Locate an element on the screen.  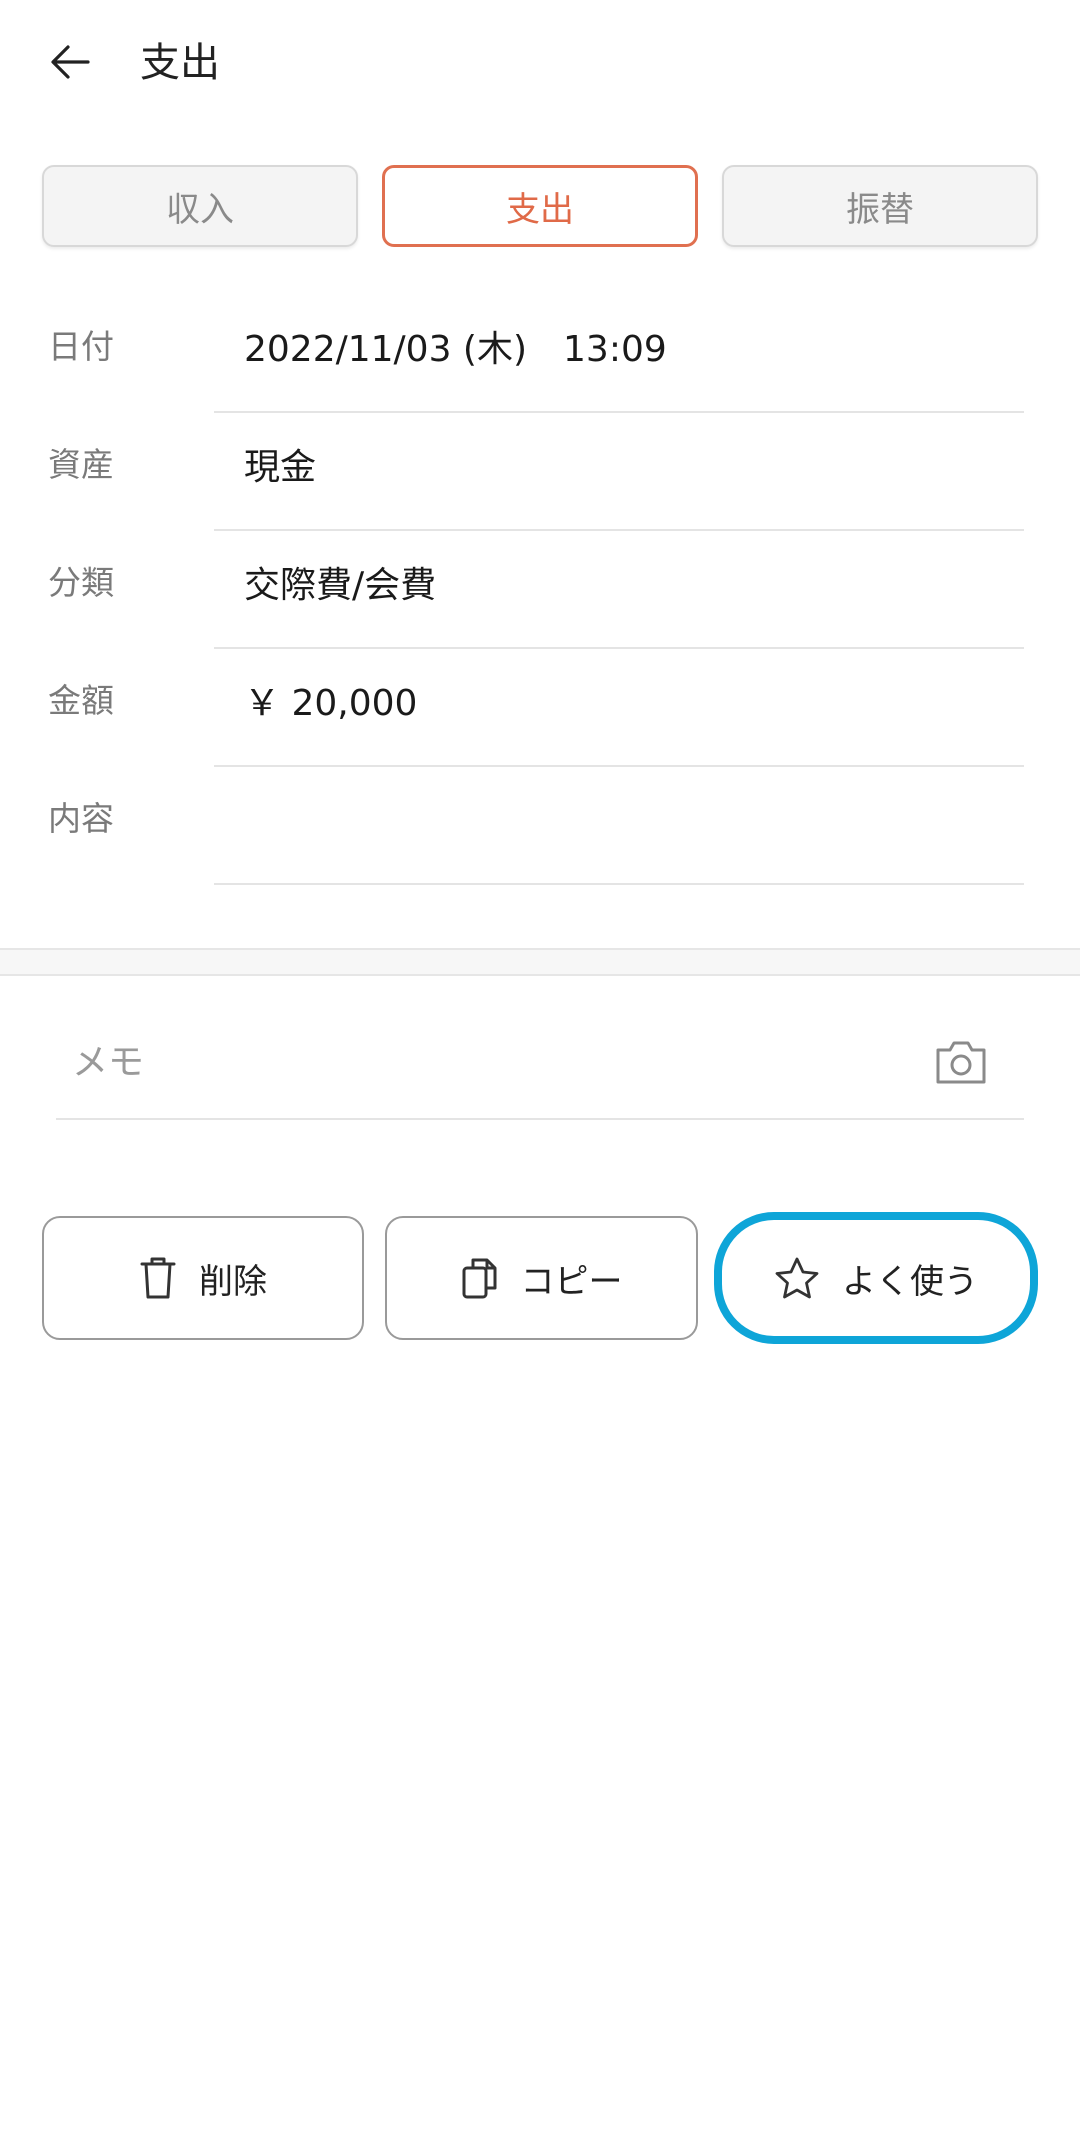
section-divider is located at coordinates (540, 962).